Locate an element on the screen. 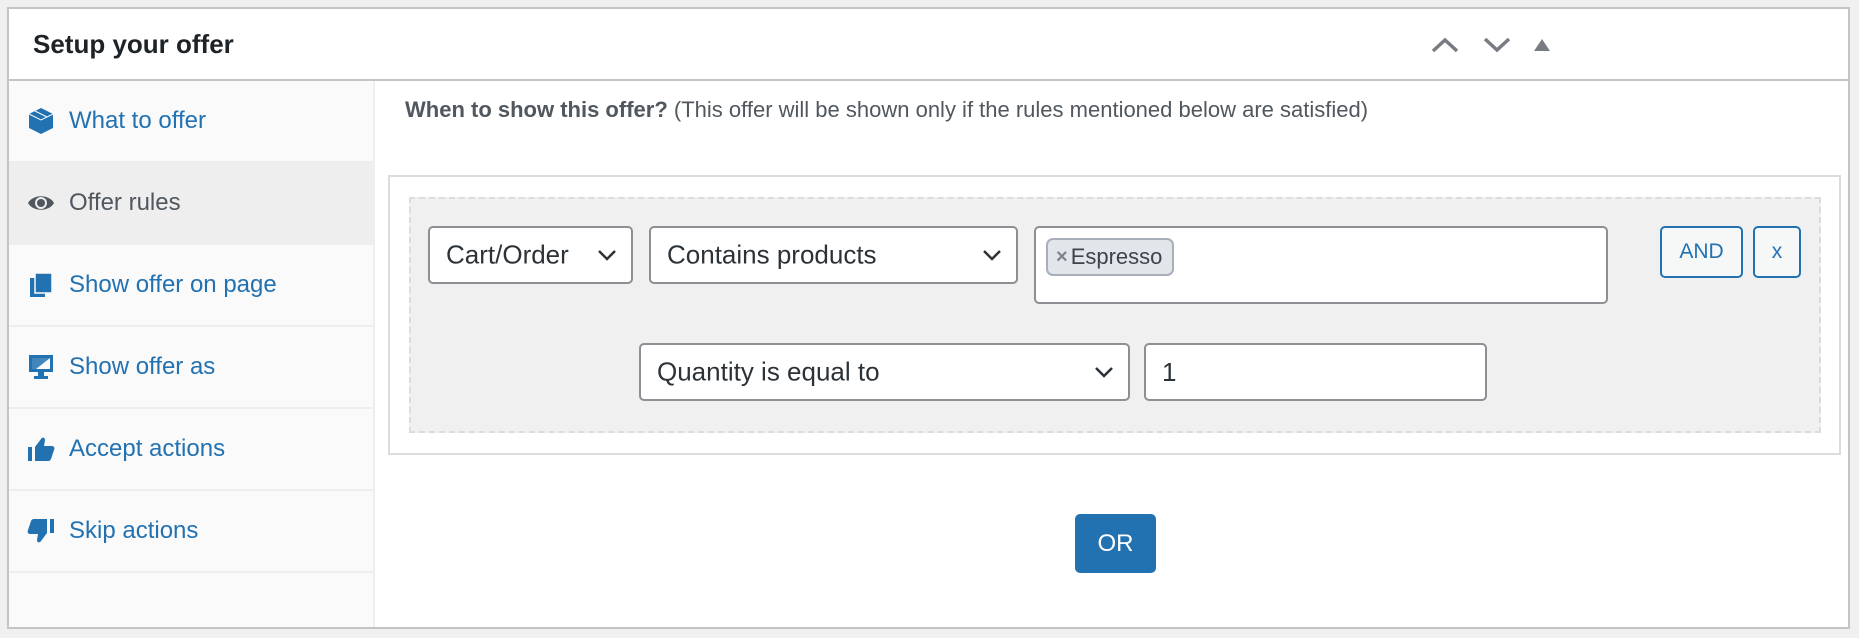 The width and height of the screenshot is (1859, 638). panel-header: Setup your offer is located at coordinates (928, 45).